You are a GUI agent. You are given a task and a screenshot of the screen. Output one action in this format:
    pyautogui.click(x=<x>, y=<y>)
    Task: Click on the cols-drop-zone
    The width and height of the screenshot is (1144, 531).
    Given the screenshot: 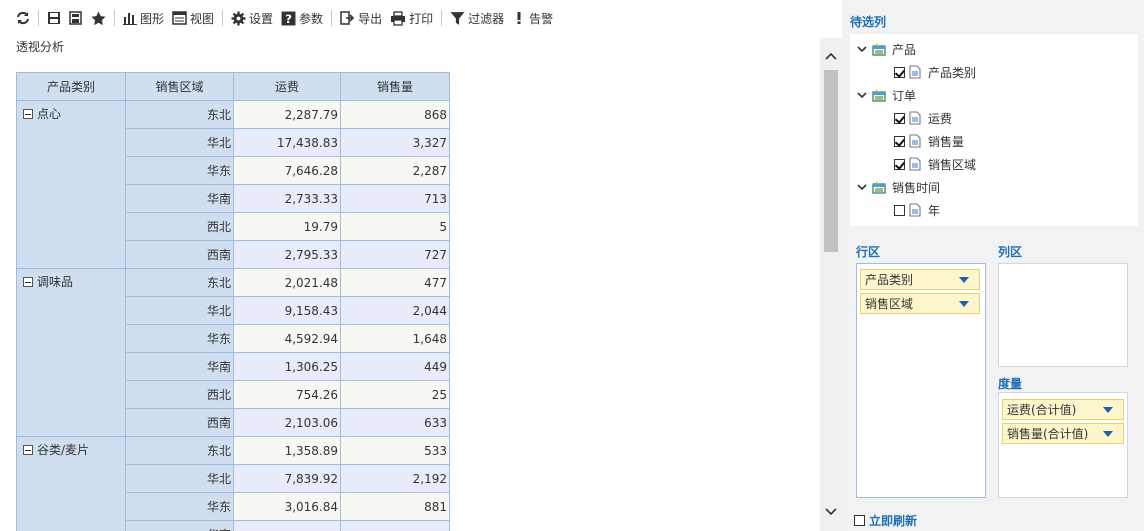 What is the action you would take?
    pyautogui.click(x=1063, y=315)
    